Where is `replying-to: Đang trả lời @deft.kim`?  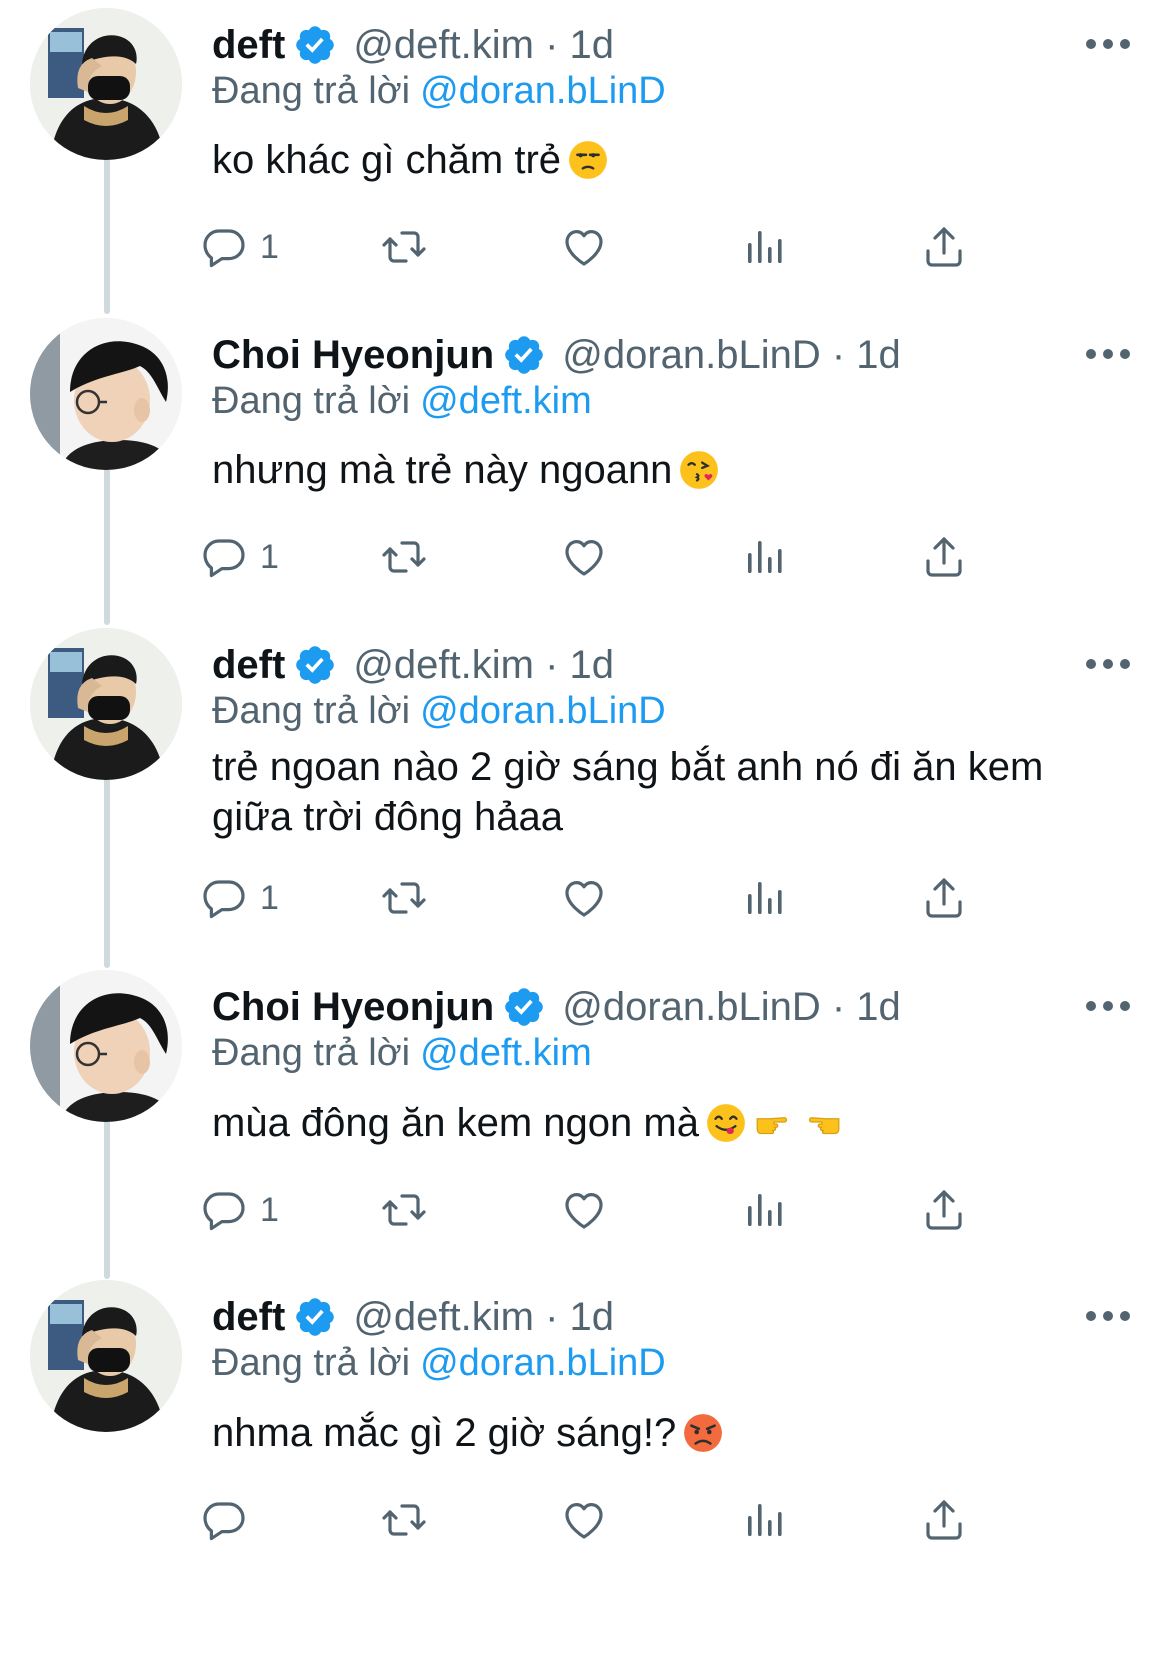
replying-to: Đang trả lời @deft.kim is located at coordinates (402, 1053).